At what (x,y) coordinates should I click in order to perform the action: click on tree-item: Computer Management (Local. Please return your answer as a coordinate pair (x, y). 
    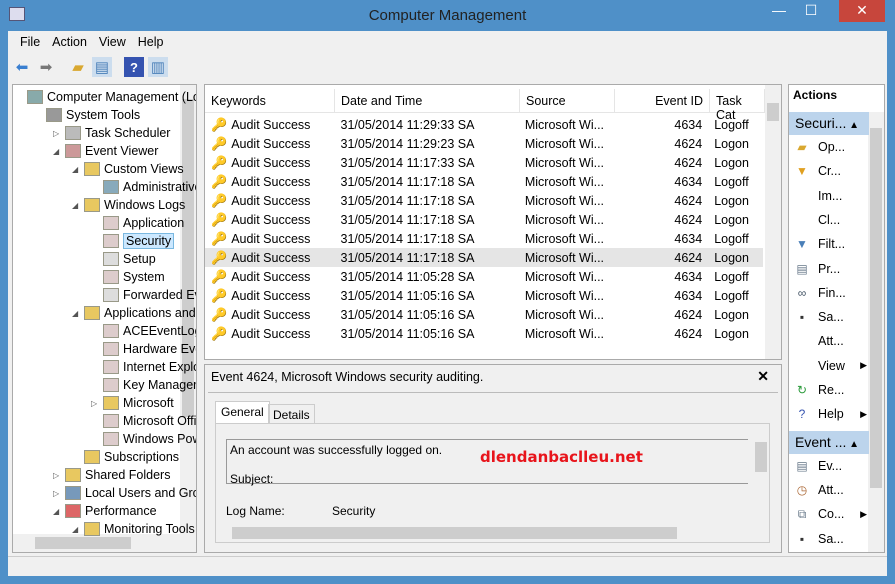
    Looking at the image, I should click on (105, 97).